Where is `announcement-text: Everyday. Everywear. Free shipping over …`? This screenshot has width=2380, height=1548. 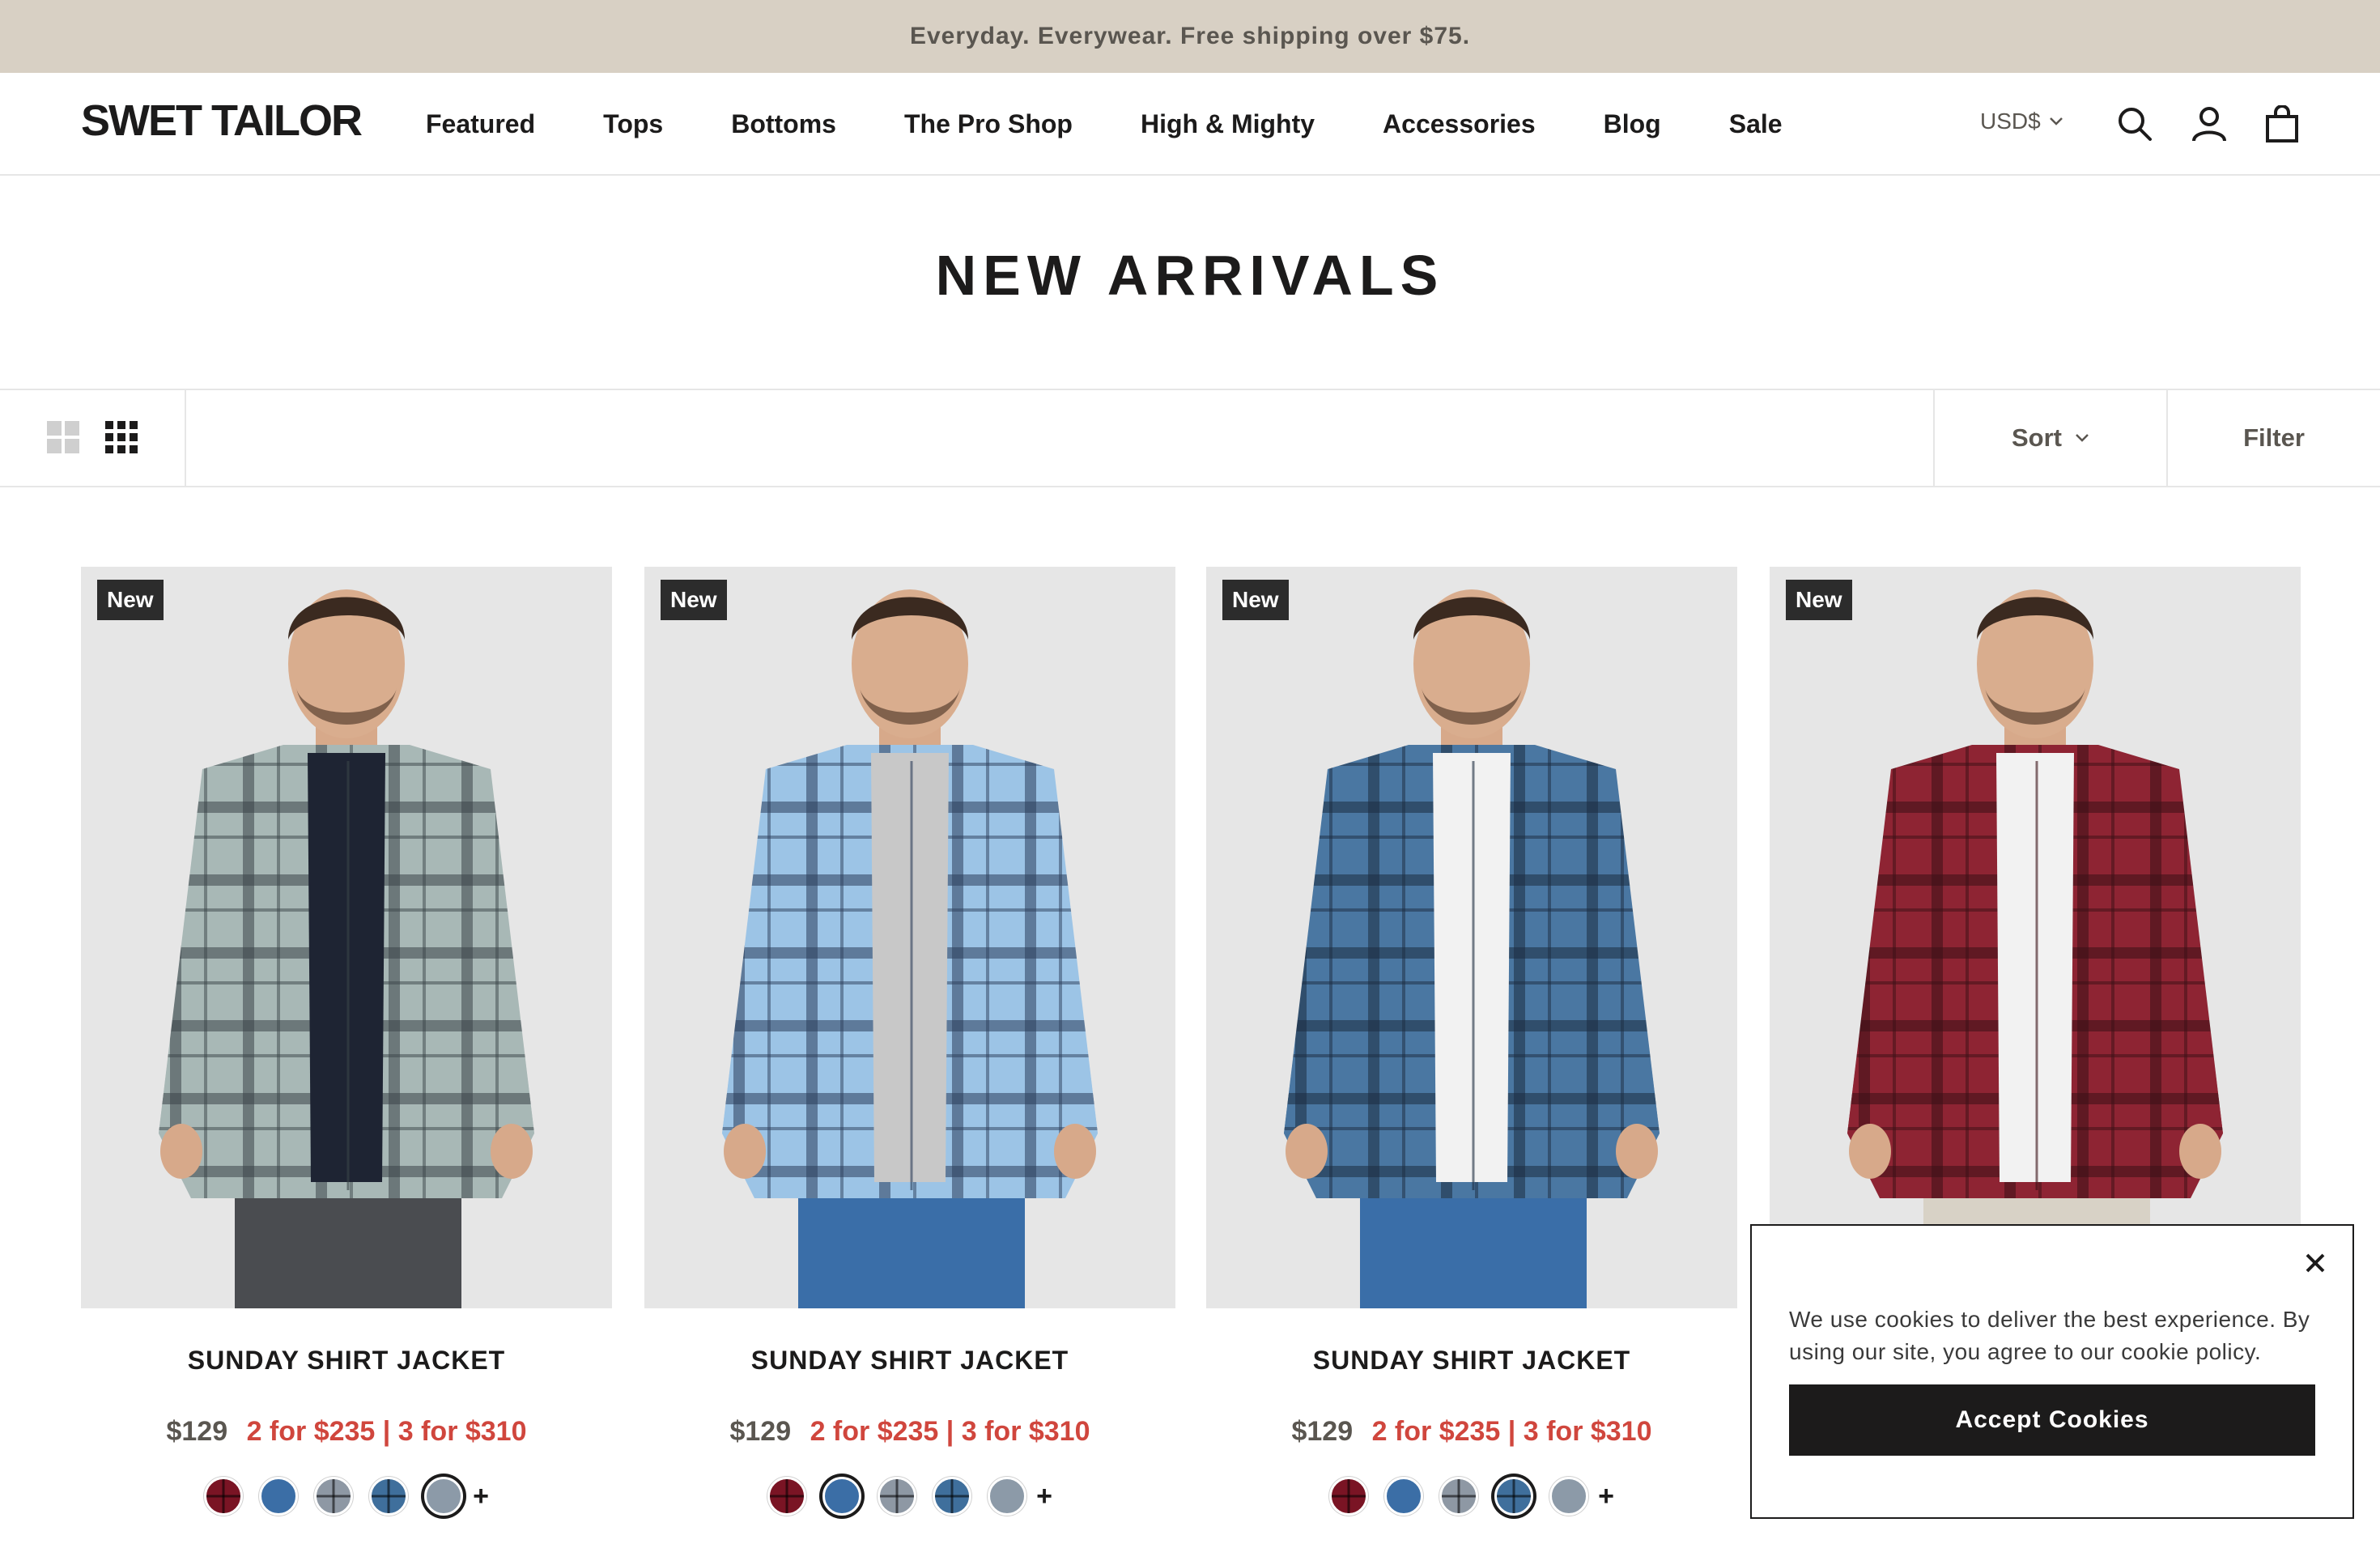 announcement-text: Everyday. Everywear. Free shipping over … is located at coordinates (1190, 36).